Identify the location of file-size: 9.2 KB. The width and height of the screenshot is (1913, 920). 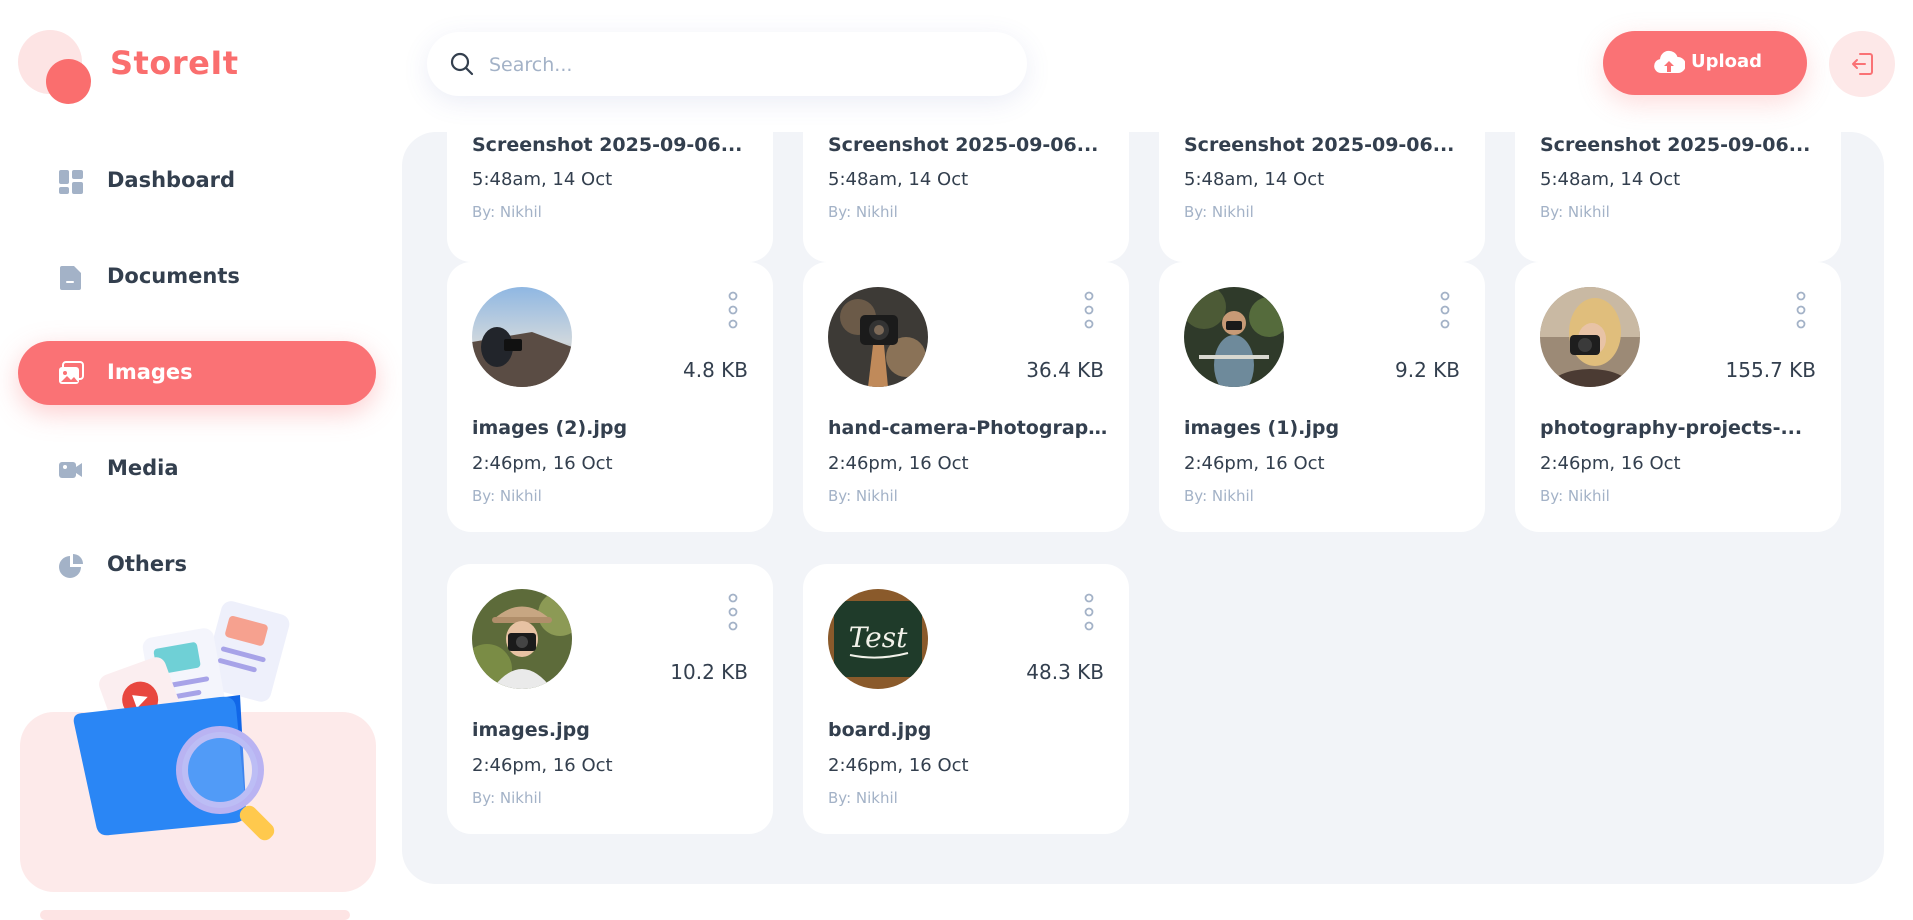
(1427, 370).